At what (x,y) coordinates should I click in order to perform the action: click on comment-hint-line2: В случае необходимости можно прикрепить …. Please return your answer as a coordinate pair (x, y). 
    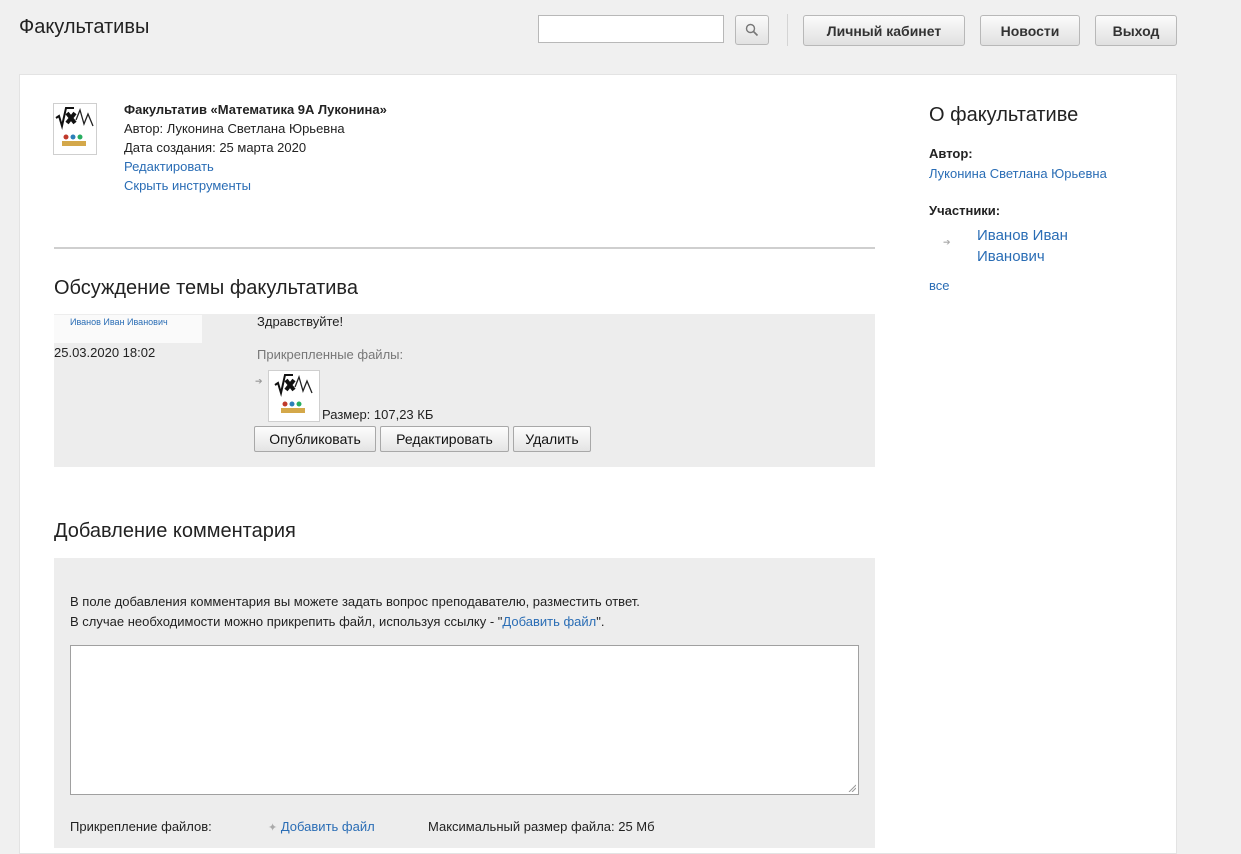
    Looking at the image, I should click on (337, 621).